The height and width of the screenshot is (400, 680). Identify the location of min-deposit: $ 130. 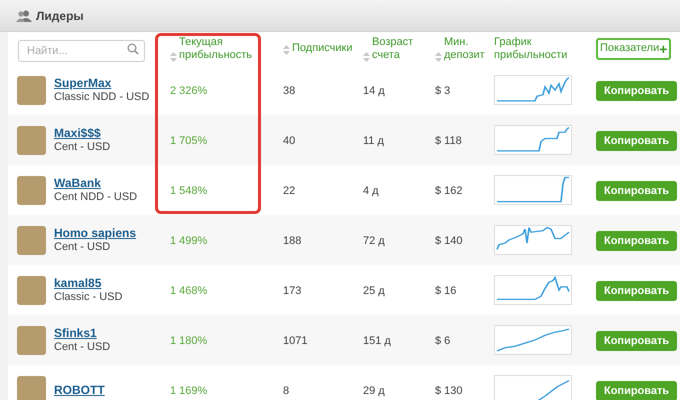
(449, 391).